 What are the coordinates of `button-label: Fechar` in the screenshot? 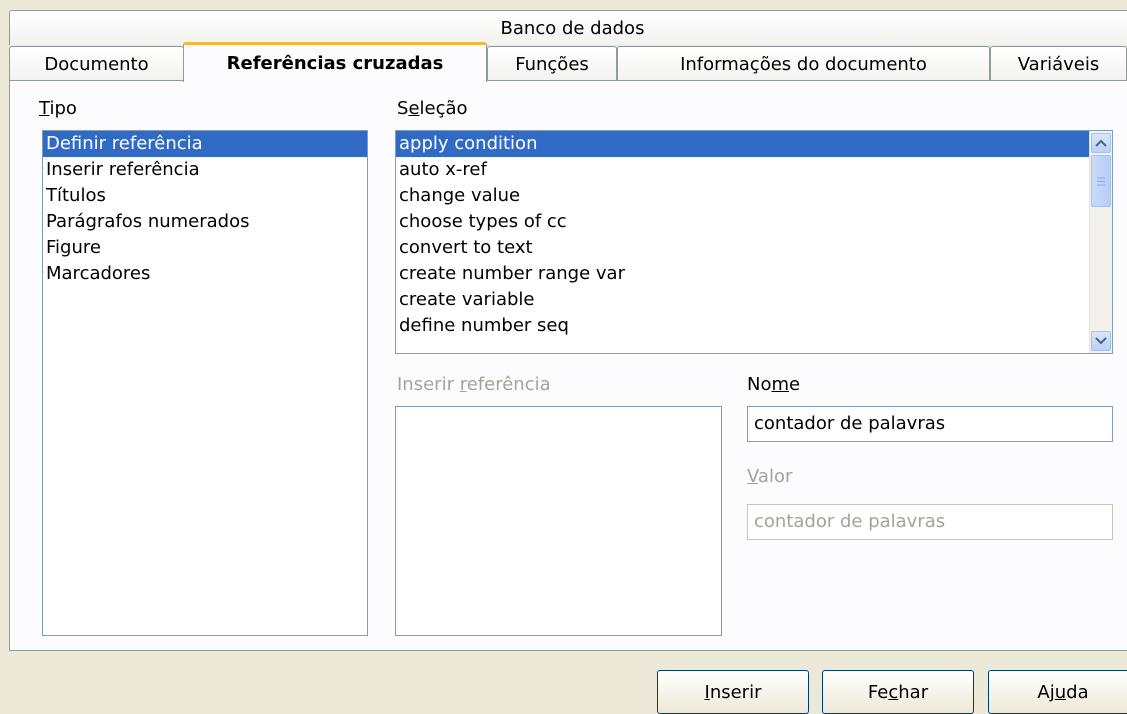 It's located at (898, 692).